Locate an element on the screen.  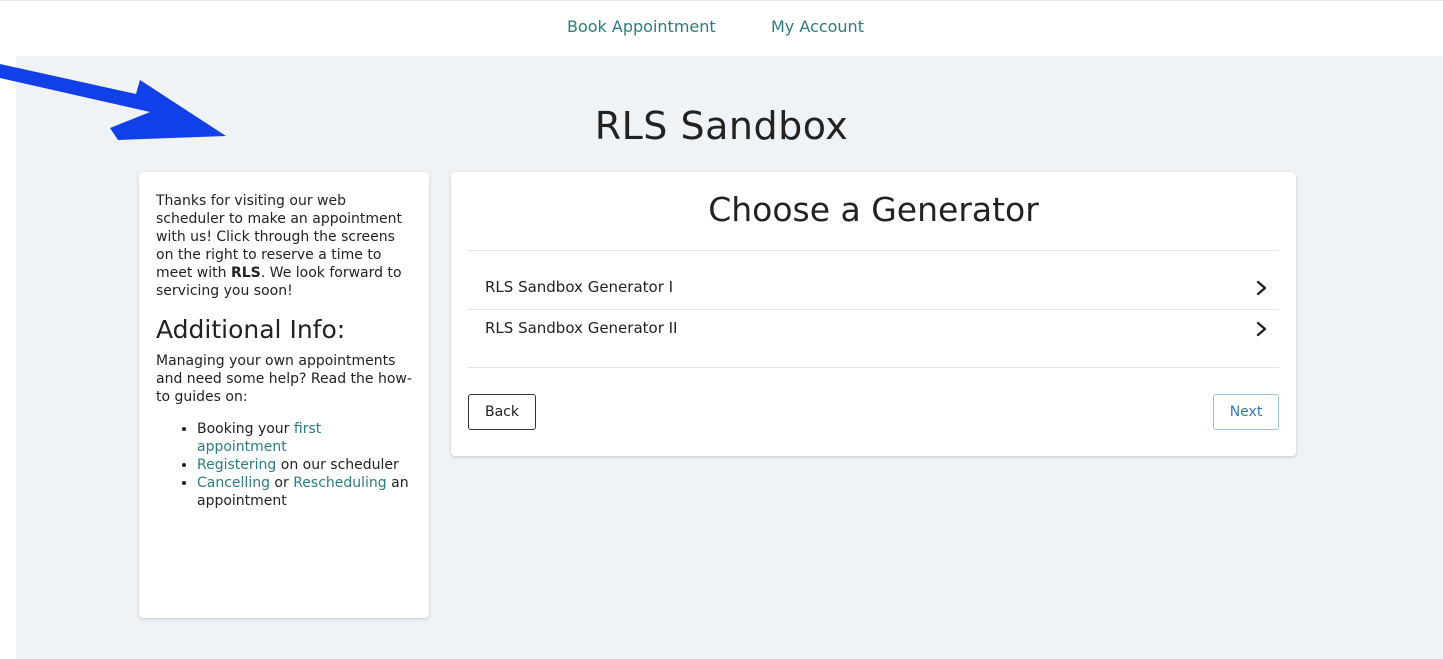
company-name: RLS is located at coordinates (245, 273).